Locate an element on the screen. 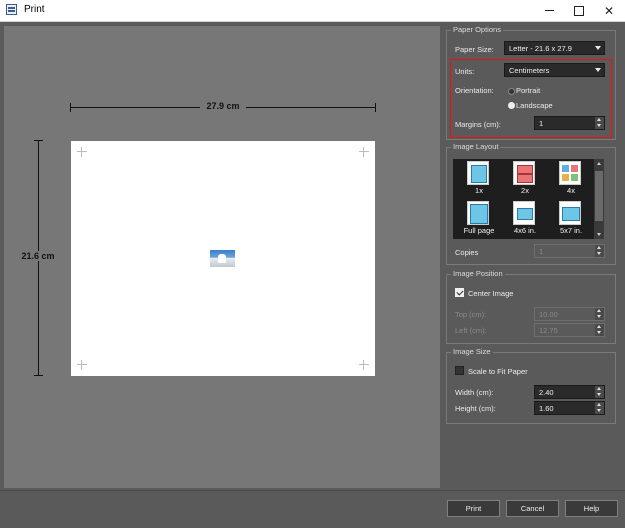 This screenshot has width=625, height=528. minimize-icon is located at coordinates (549, 10).